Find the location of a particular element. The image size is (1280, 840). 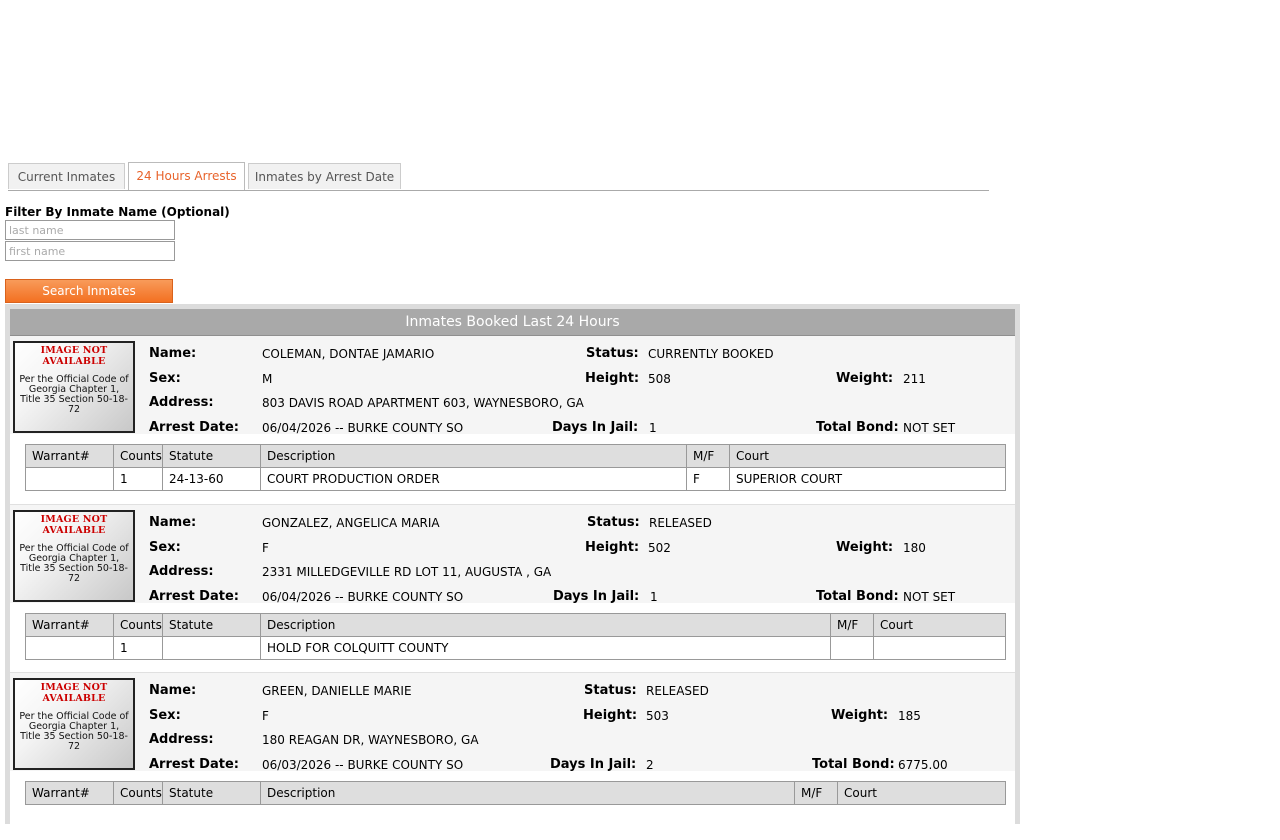

search-inmates-button: Search Inmates is located at coordinates (89, 291).